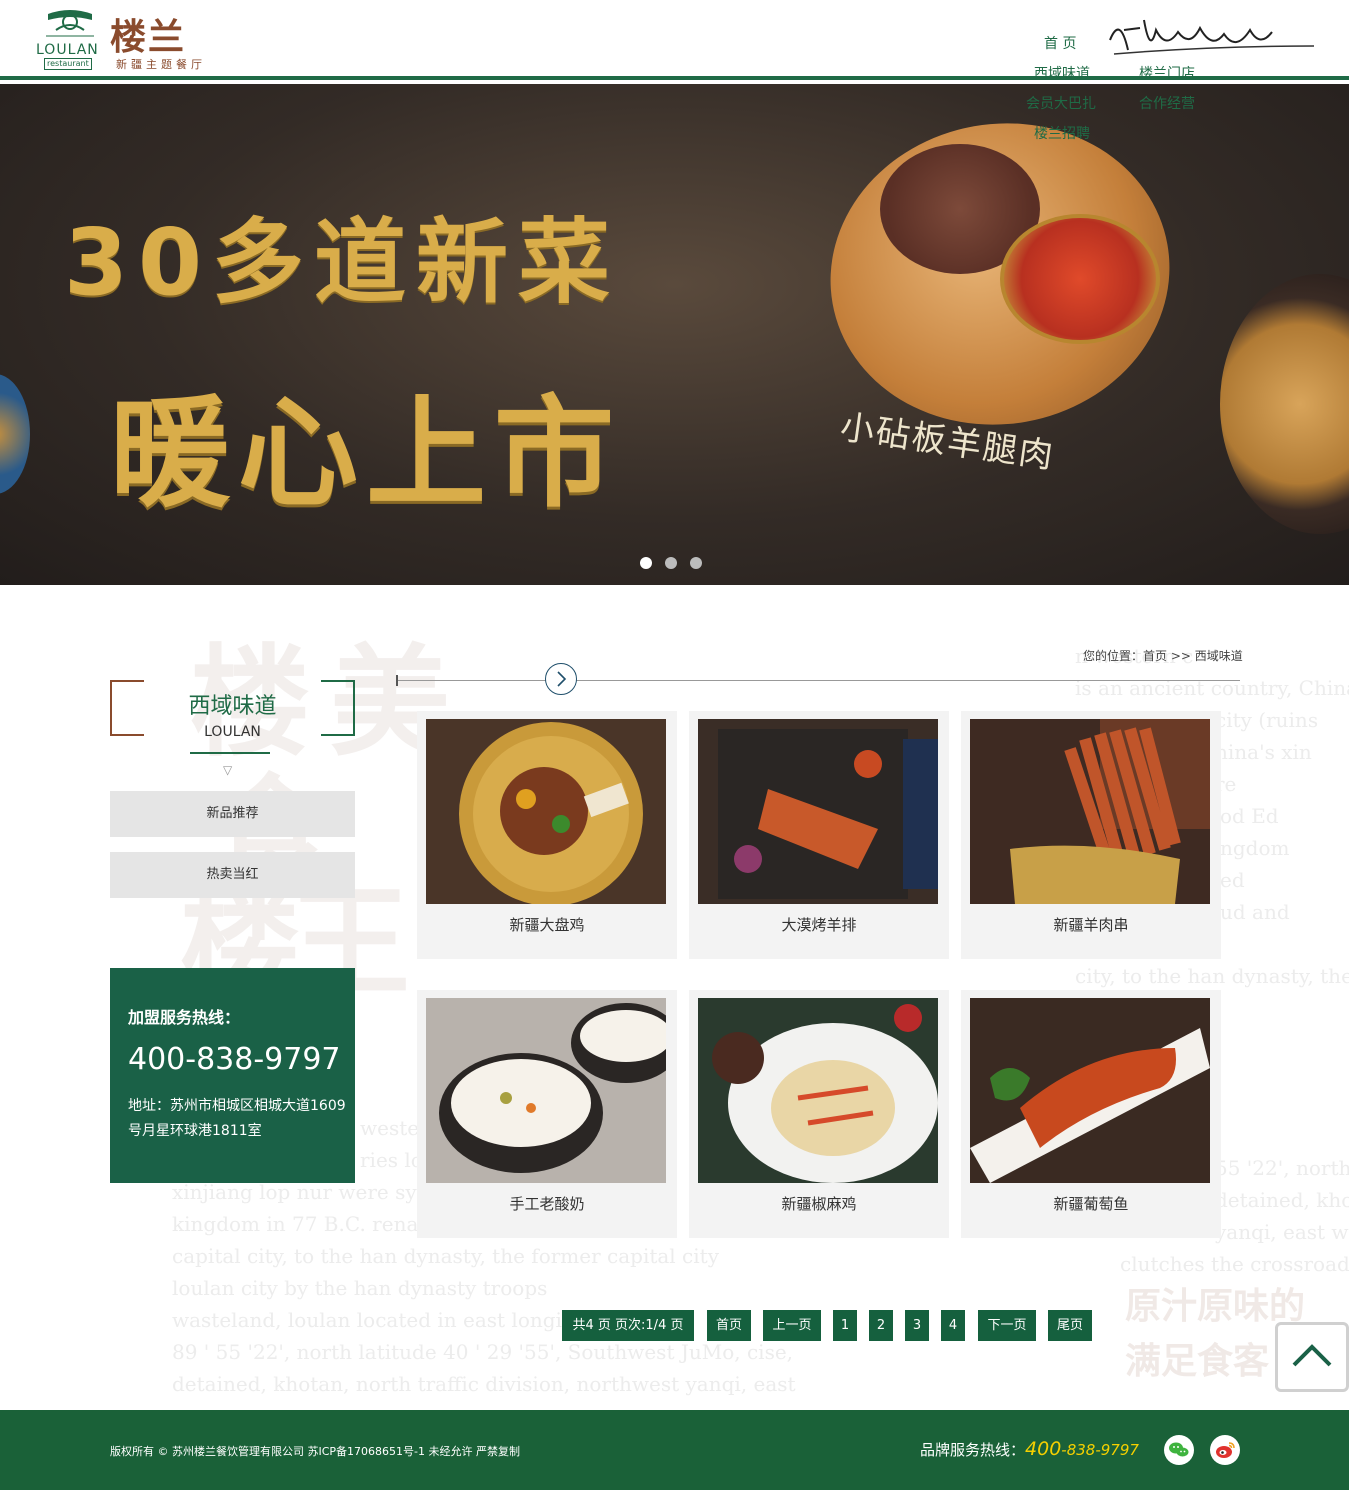  I want to click on product-name: 新疆大盘鸡, so click(547, 925).